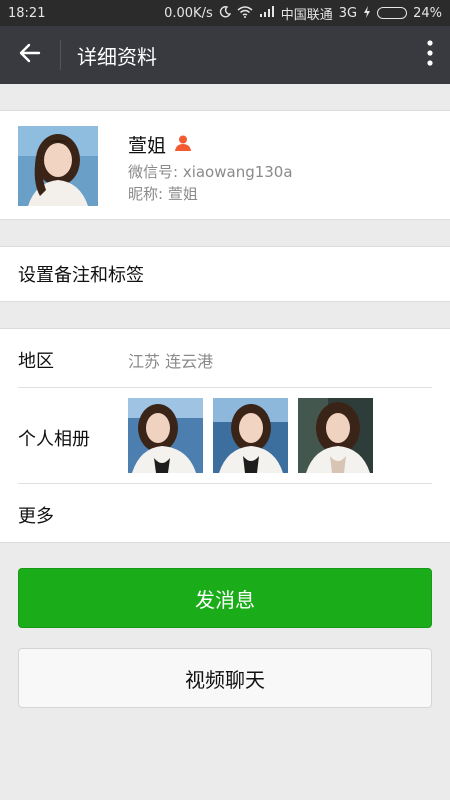  I want to click on charging-icon, so click(367, 13).